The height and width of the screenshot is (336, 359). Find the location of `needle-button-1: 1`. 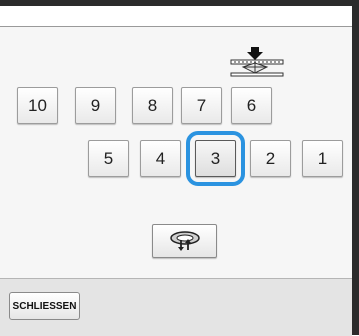

needle-button-1: 1 is located at coordinates (322, 158).